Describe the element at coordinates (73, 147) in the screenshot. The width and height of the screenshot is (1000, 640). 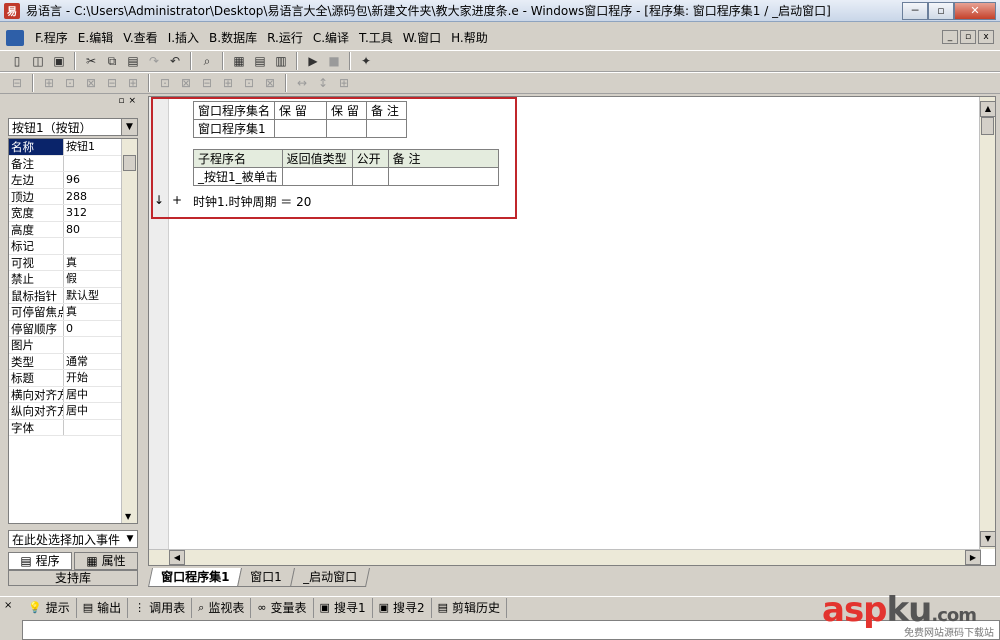
I see `property-row: 名称按钮1···` at that location.